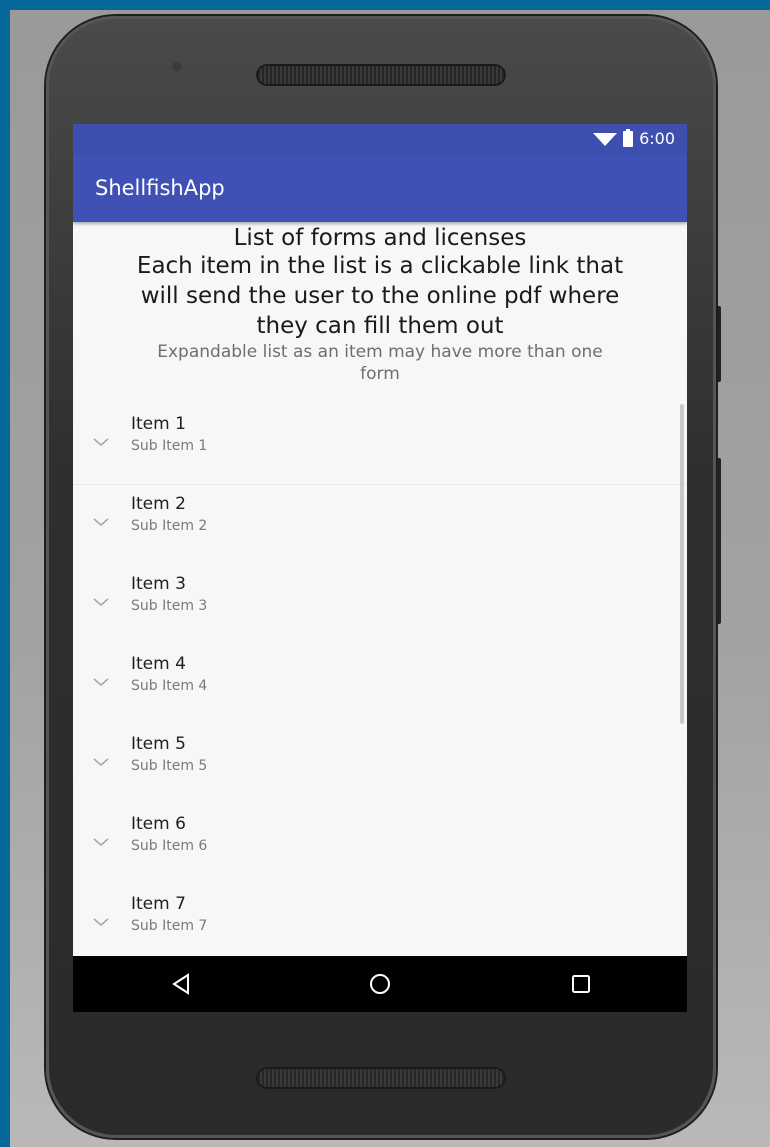 The image size is (770, 1147). Describe the element at coordinates (169, 766) in the screenshot. I see `list-item-subtitle: Sub Item 5` at that location.